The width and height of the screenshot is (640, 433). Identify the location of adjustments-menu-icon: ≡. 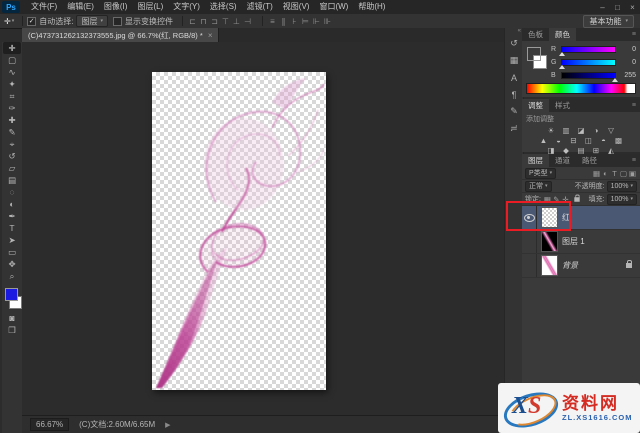
(636, 105).